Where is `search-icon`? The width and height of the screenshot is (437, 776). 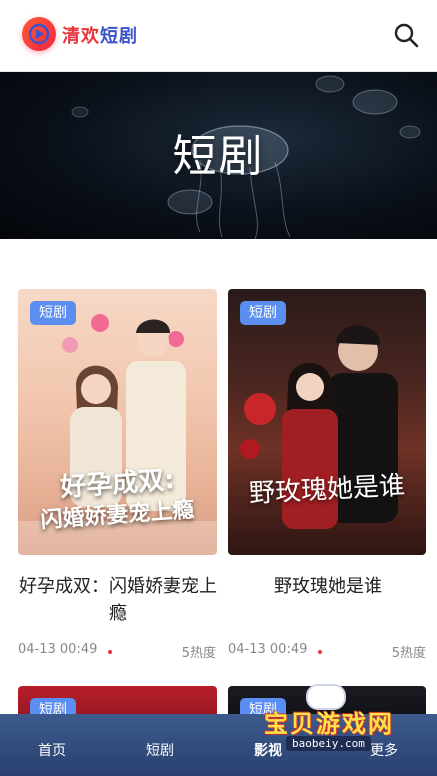 search-icon is located at coordinates (406, 35).